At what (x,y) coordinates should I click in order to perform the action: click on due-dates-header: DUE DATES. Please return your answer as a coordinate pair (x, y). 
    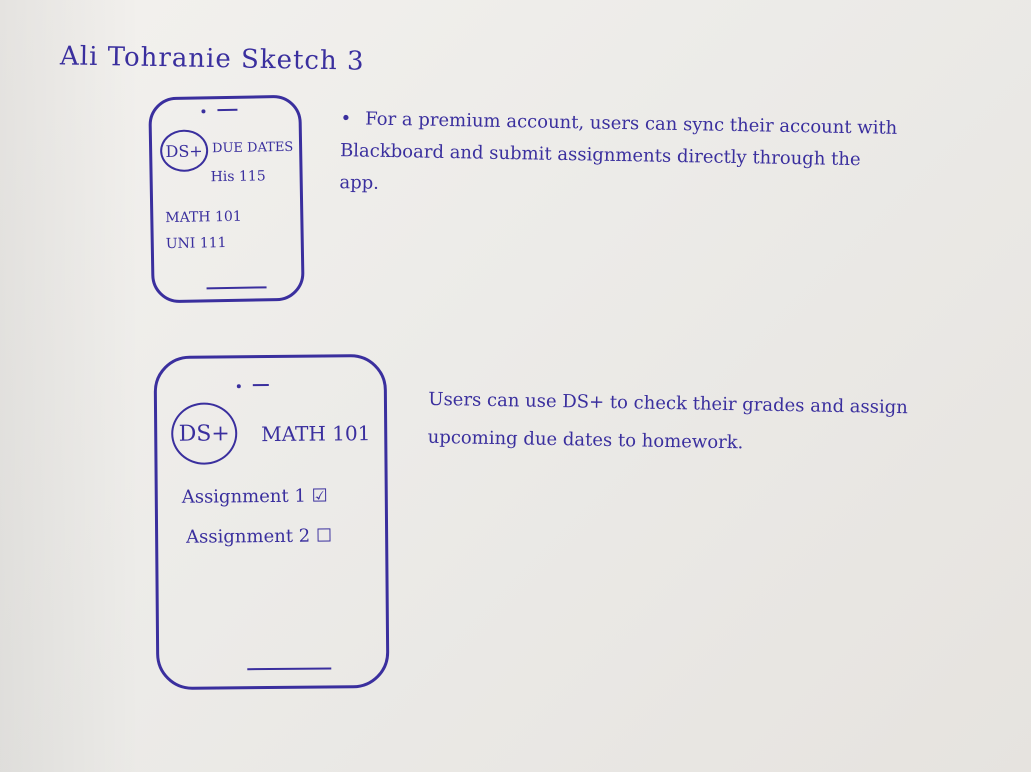
    Looking at the image, I should click on (252, 148).